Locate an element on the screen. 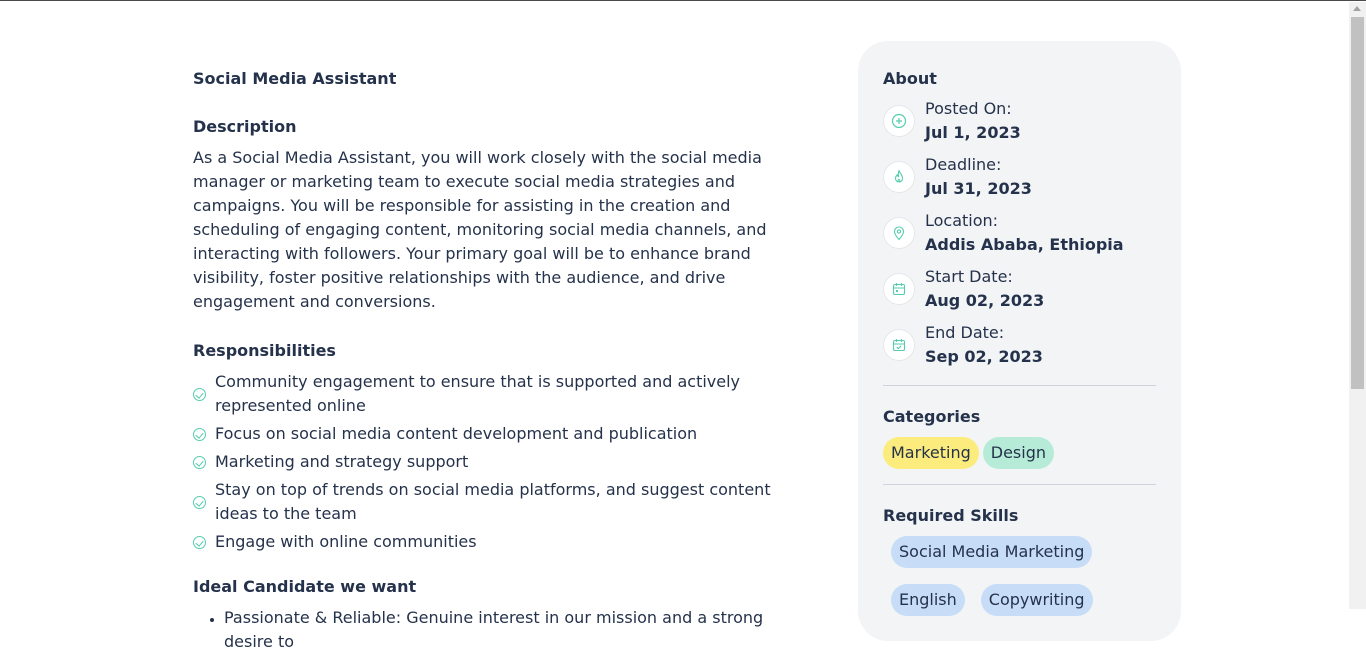 The width and height of the screenshot is (1366, 654). end-date-value: Sep 02, 2023 is located at coordinates (984, 356).